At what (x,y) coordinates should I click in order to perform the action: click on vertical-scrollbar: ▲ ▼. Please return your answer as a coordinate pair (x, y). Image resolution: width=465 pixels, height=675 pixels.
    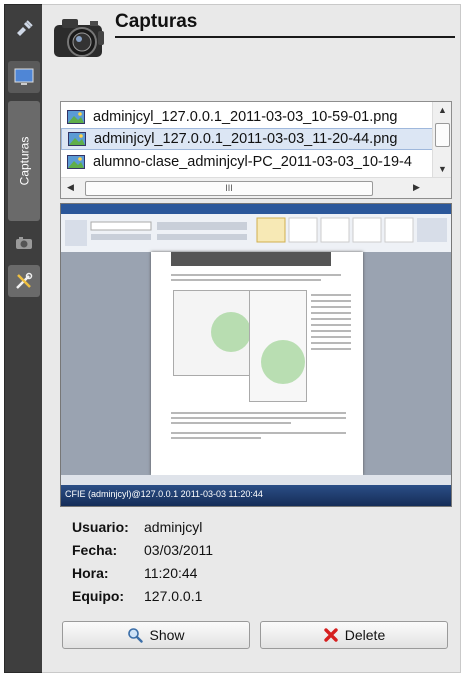
    Looking at the image, I should click on (441, 140).